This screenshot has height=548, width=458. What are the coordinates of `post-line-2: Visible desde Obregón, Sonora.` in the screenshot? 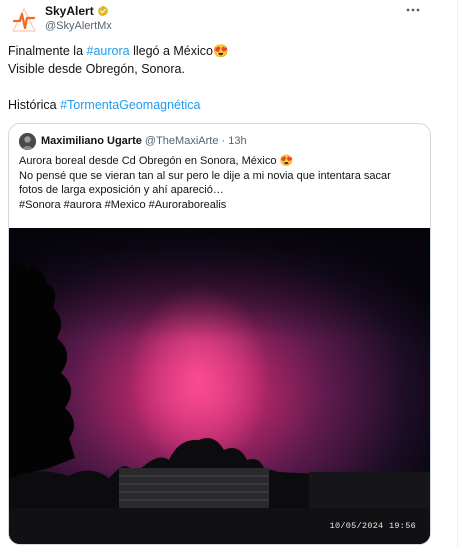 It's located at (96, 69).